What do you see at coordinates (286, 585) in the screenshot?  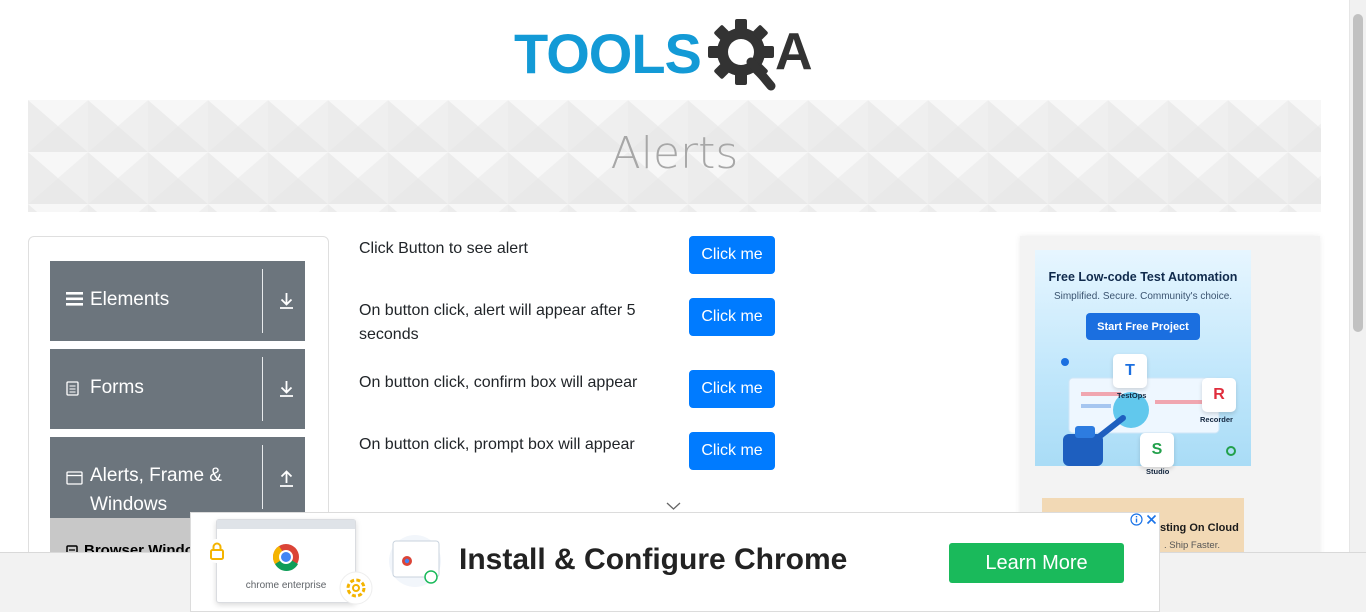 I see `chrome-enterprise-caption: chrome enterprise` at bounding box center [286, 585].